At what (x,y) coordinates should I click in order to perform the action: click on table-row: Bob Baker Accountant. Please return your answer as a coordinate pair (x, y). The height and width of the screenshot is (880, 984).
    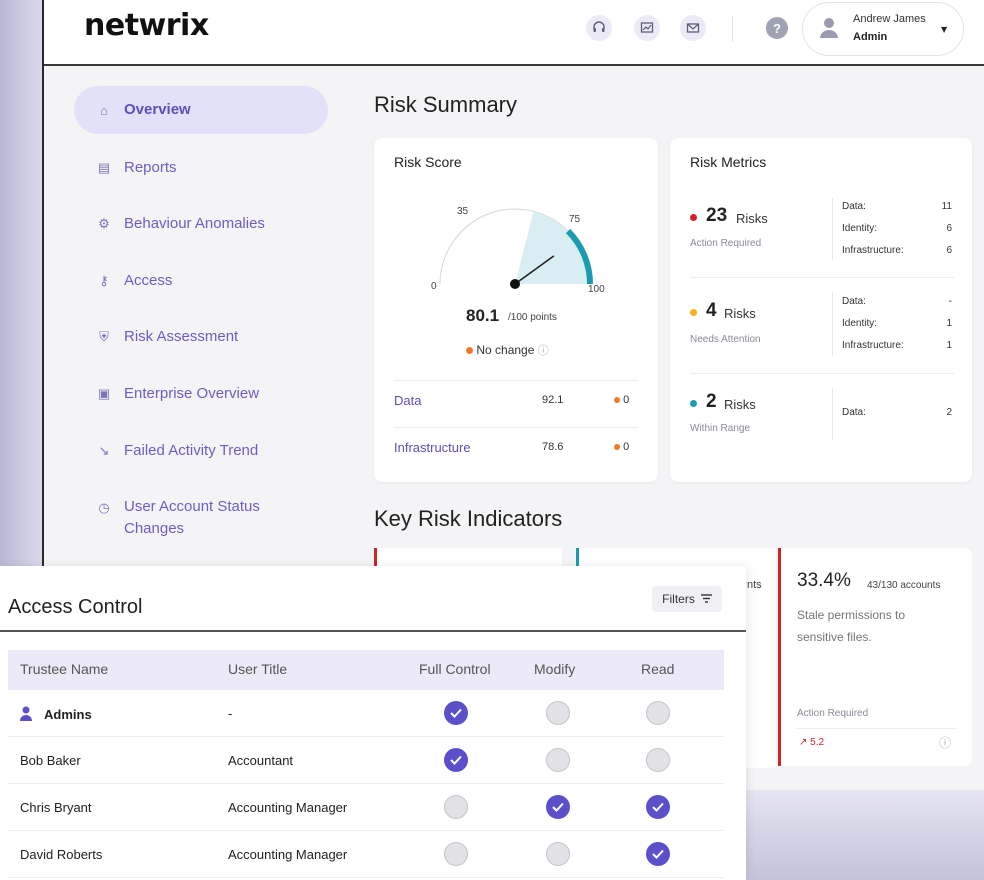
    Looking at the image, I should click on (366, 760).